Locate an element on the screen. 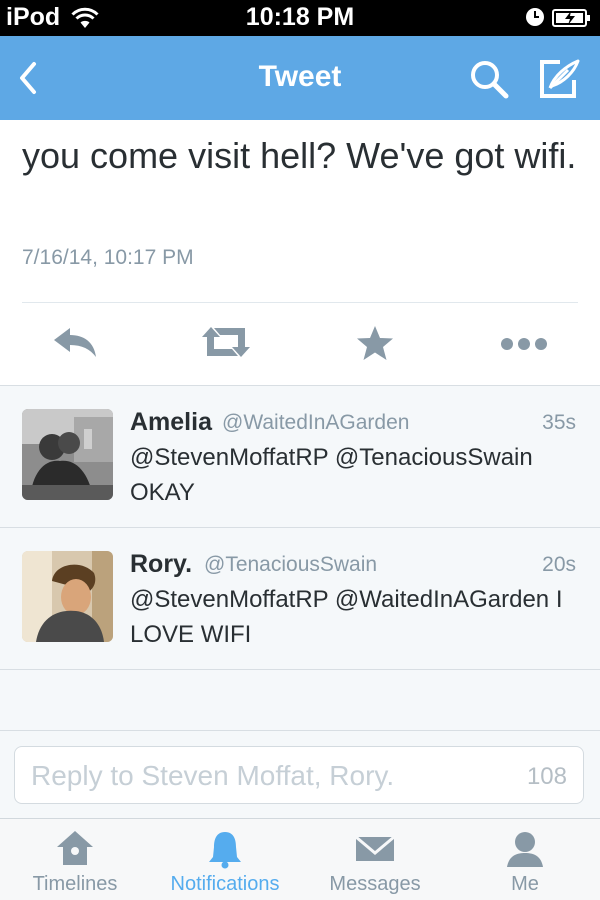 The height and width of the screenshot is (900, 600). person-icon is located at coordinates (525, 851).